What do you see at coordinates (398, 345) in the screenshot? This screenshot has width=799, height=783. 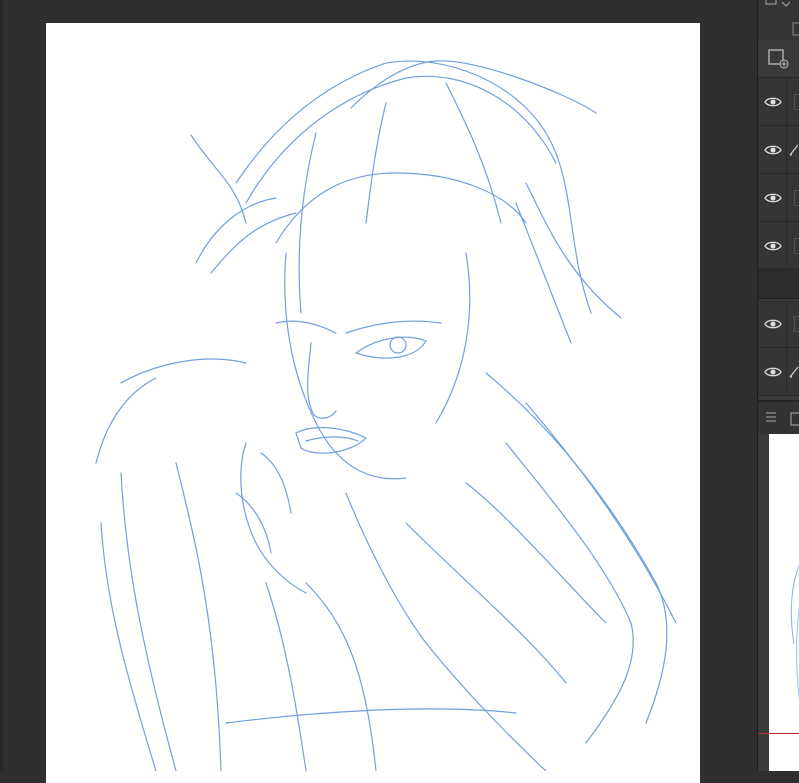 I see `eye-iris` at bounding box center [398, 345].